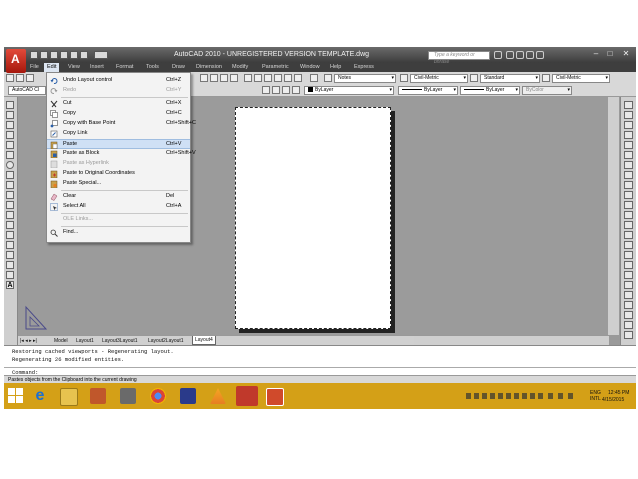 Image resolution: width=638 pixels, height=479 pixels. What do you see at coordinates (10, 155) in the screenshot?
I see `arc-icon` at bounding box center [10, 155].